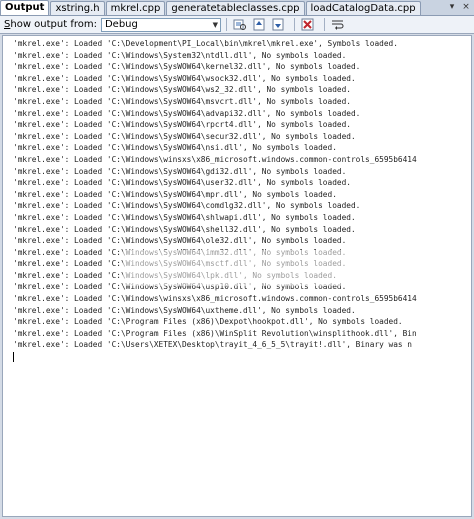 Image resolution: width=474 pixels, height=519 pixels. Describe the element at coordinates (53, 24) in the screenshot. I see `show-output-text: how output from:` at that location.